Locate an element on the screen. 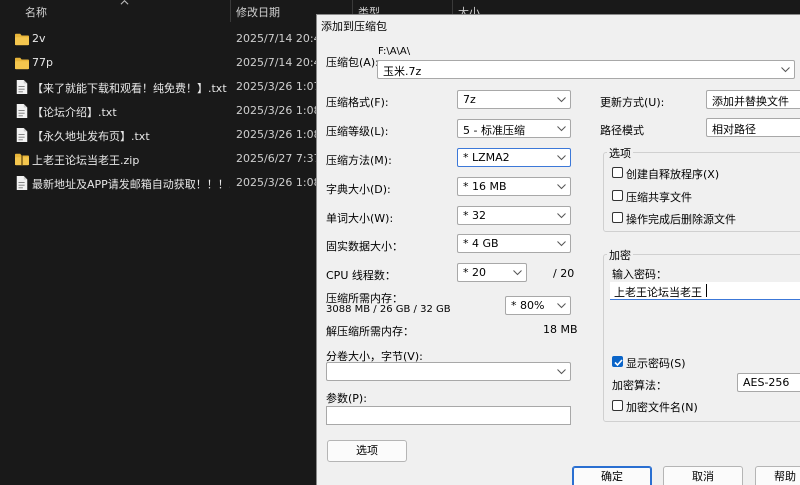 The height and width of the screenshot is (485, 800). dict-select: * 16 MB is located at coordinates (514, 186).